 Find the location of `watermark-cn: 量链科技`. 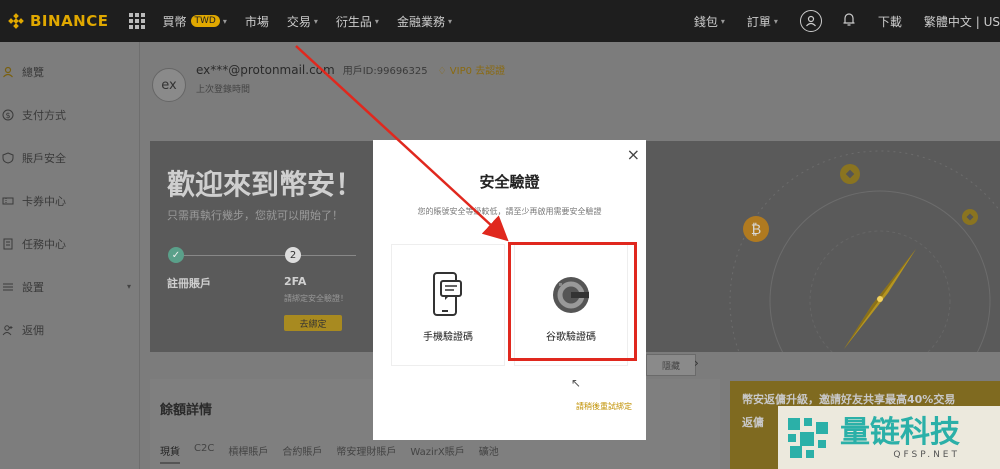

watermark-cn: 量链科技 is located at coordinates (900, 432).